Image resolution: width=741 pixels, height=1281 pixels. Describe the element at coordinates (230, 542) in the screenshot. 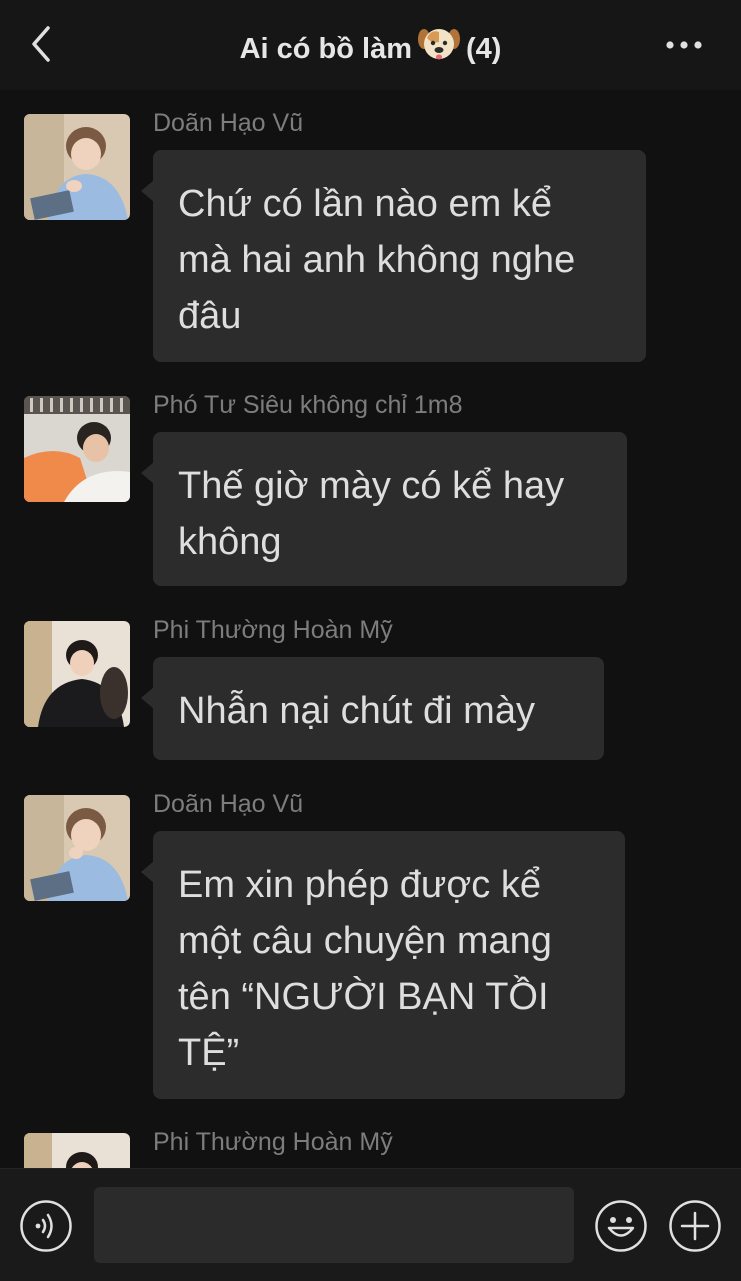

I see `message-line: không` at that location.